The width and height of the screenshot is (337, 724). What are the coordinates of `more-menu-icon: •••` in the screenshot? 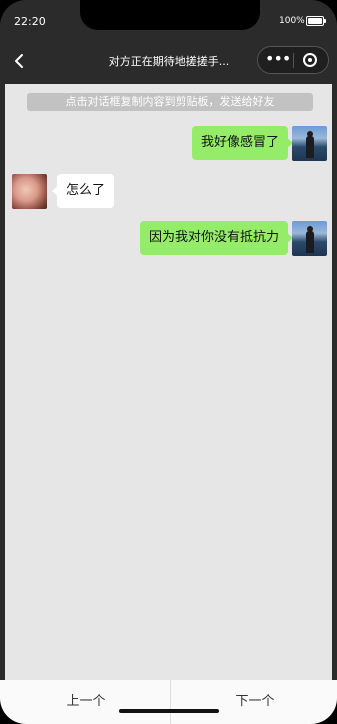 It's located at (278, 59).